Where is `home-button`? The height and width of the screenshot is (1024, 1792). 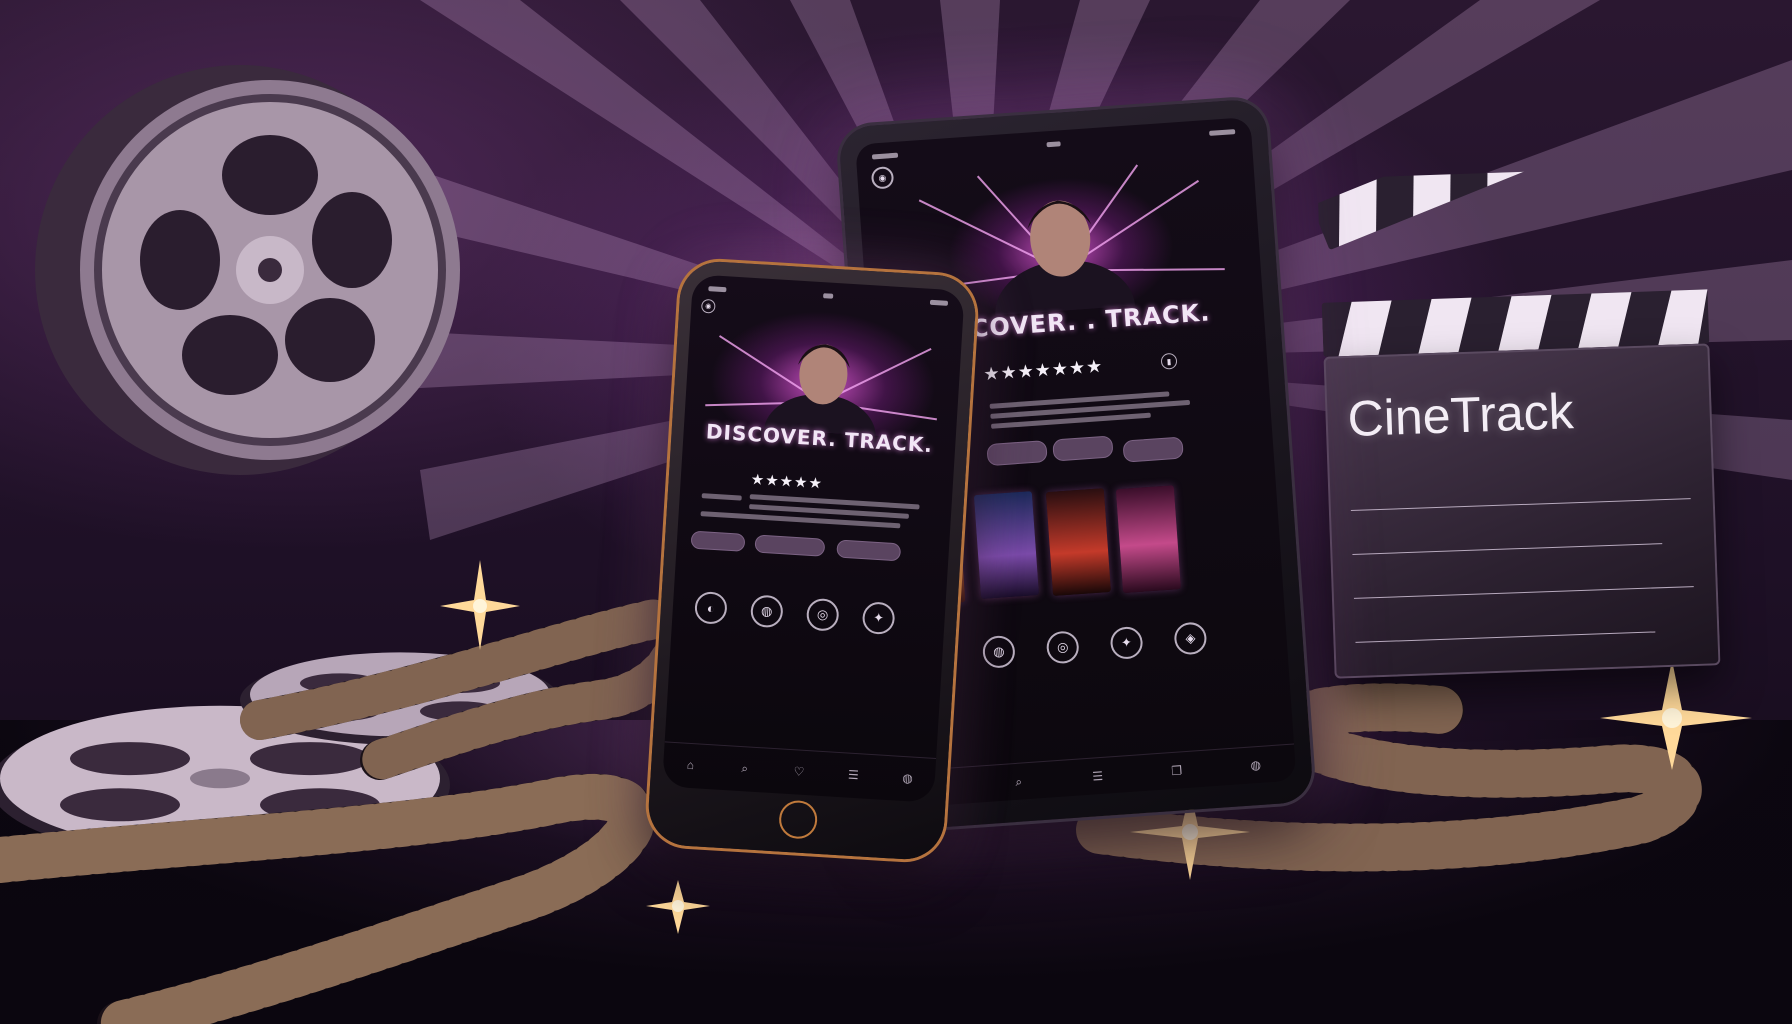 home-button is located at coordinates (798, 819).